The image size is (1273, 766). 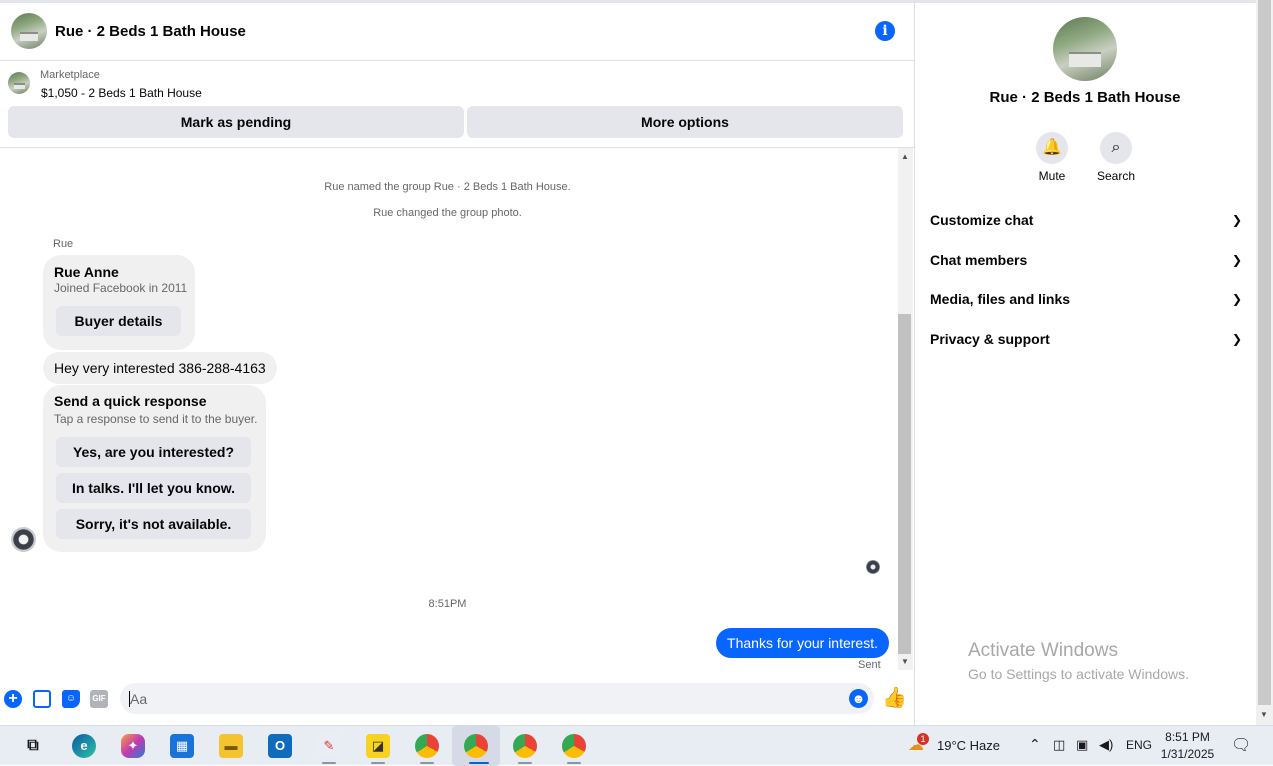 What do you see at coordinates (447, 213) in the screenshot?
I see `system-message: Rue changed the group photo.` at bounding box center [447, 213].